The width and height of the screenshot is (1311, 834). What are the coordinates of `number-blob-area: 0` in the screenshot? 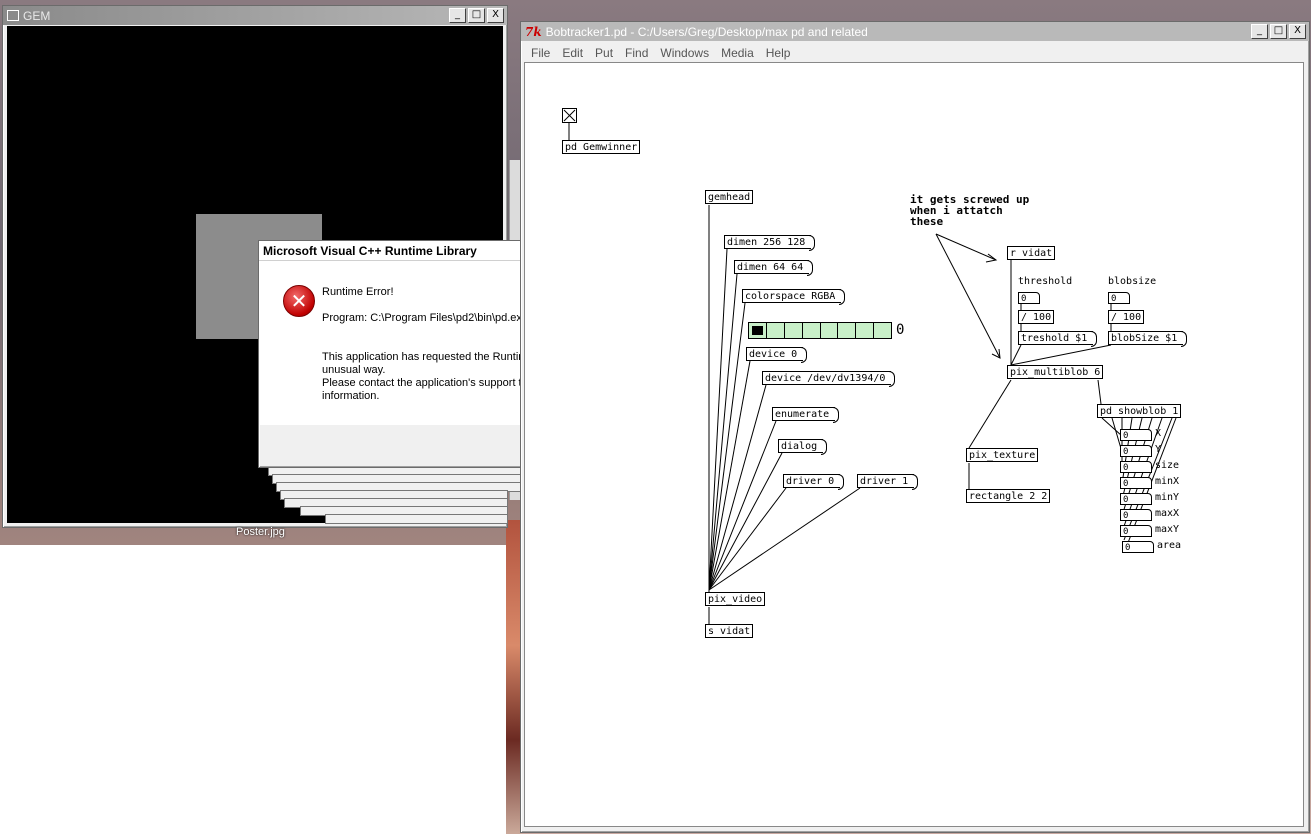 It's located at (1138, 547).